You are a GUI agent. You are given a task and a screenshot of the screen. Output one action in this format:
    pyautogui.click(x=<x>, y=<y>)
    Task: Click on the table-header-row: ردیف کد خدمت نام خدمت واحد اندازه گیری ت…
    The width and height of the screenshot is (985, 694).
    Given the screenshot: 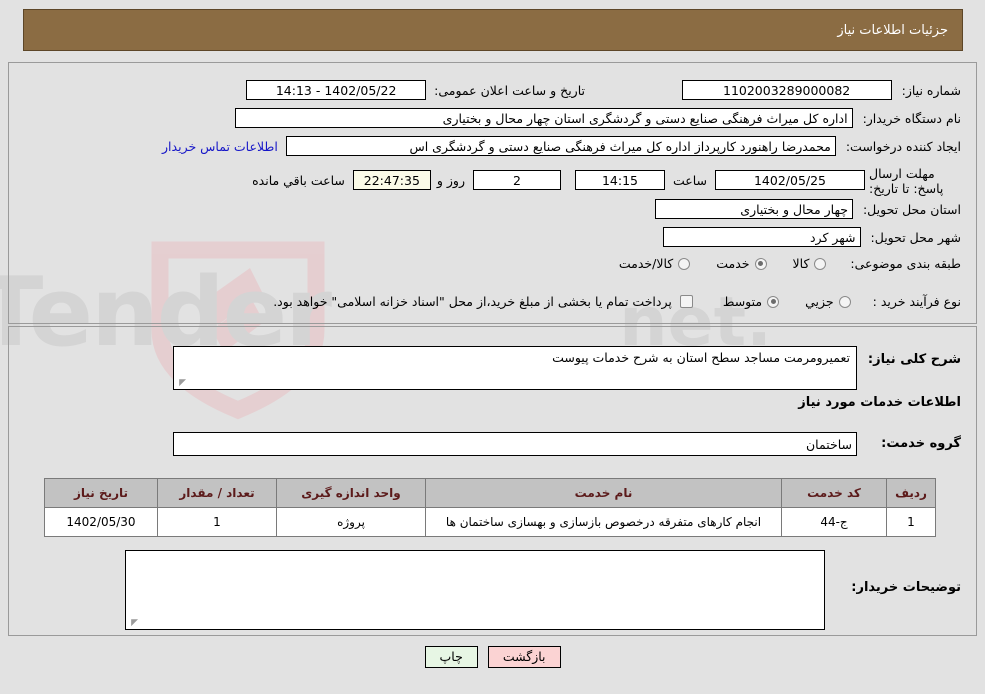 What is the action you would take?
    pyautogui.click(x=490, y=493)
    